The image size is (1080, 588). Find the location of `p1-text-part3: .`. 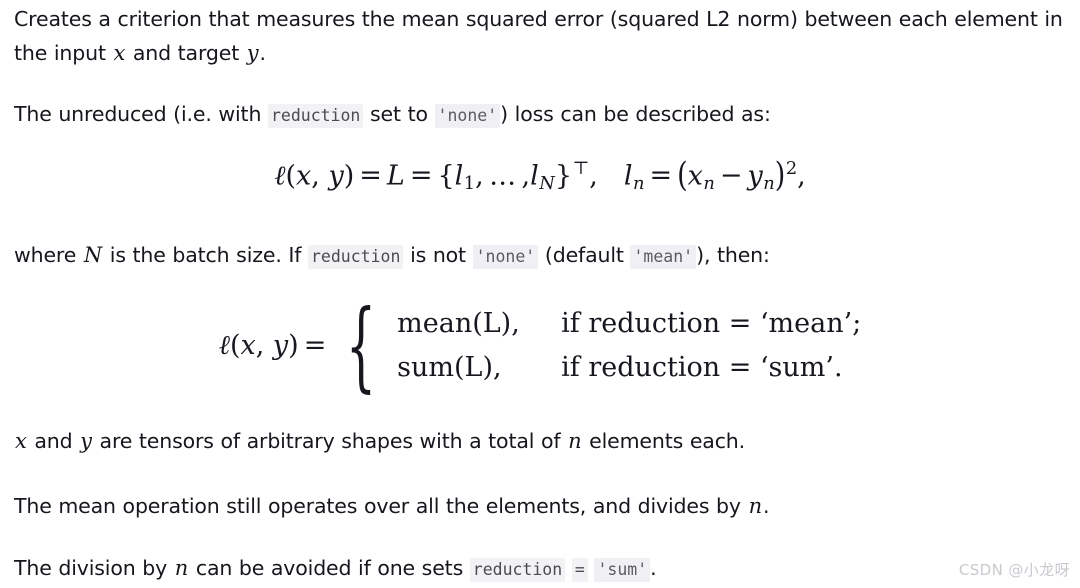

p1-text-part3: . is located at coordinates (263, 53).